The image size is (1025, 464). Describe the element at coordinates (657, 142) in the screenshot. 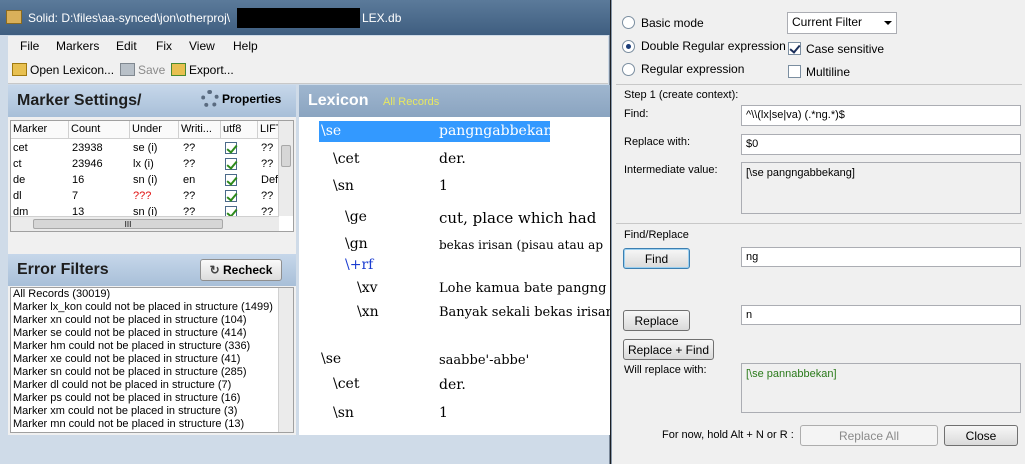

I see `replace-with-label: Replace with:` at that location.